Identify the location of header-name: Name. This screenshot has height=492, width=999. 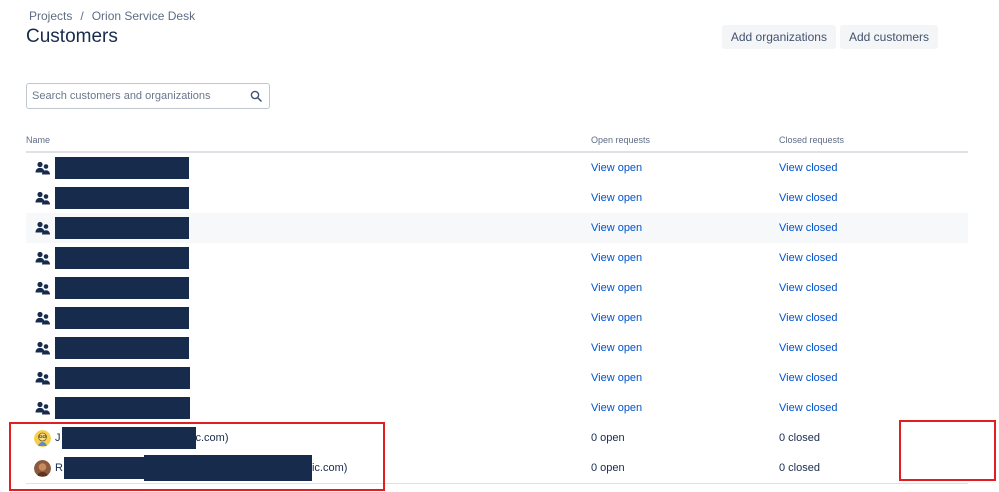
(308, 141).